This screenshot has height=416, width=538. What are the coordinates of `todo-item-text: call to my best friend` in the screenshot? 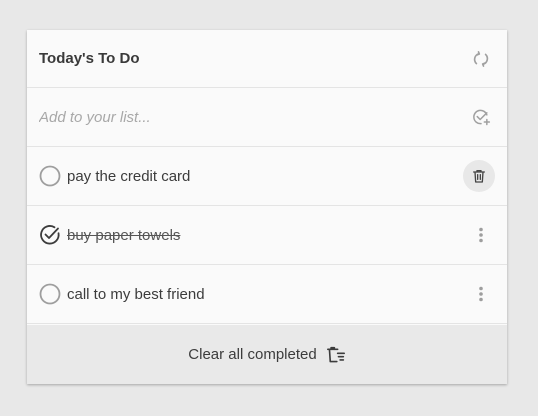 It's located at (136, 294).